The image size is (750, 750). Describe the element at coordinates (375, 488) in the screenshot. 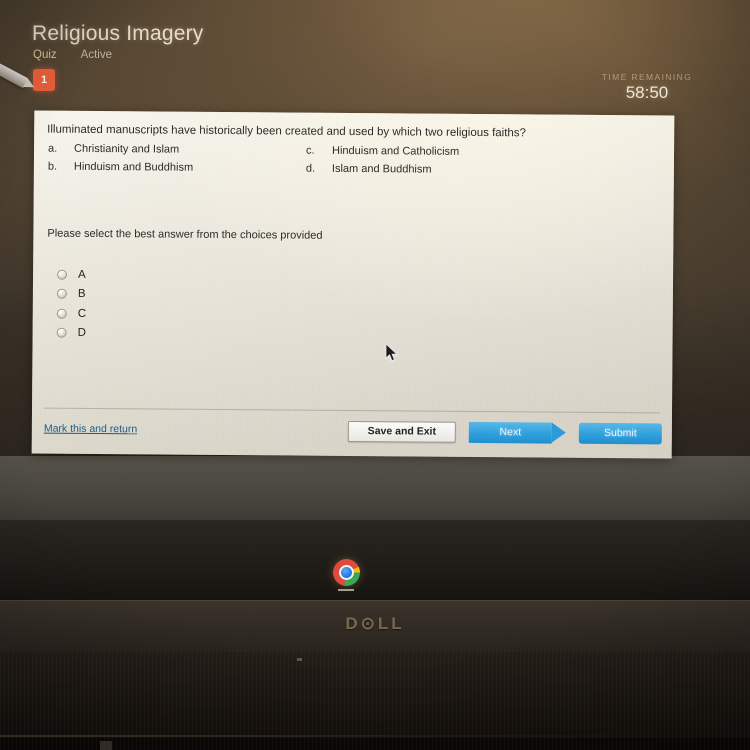

I see `desktop-background` at that location.